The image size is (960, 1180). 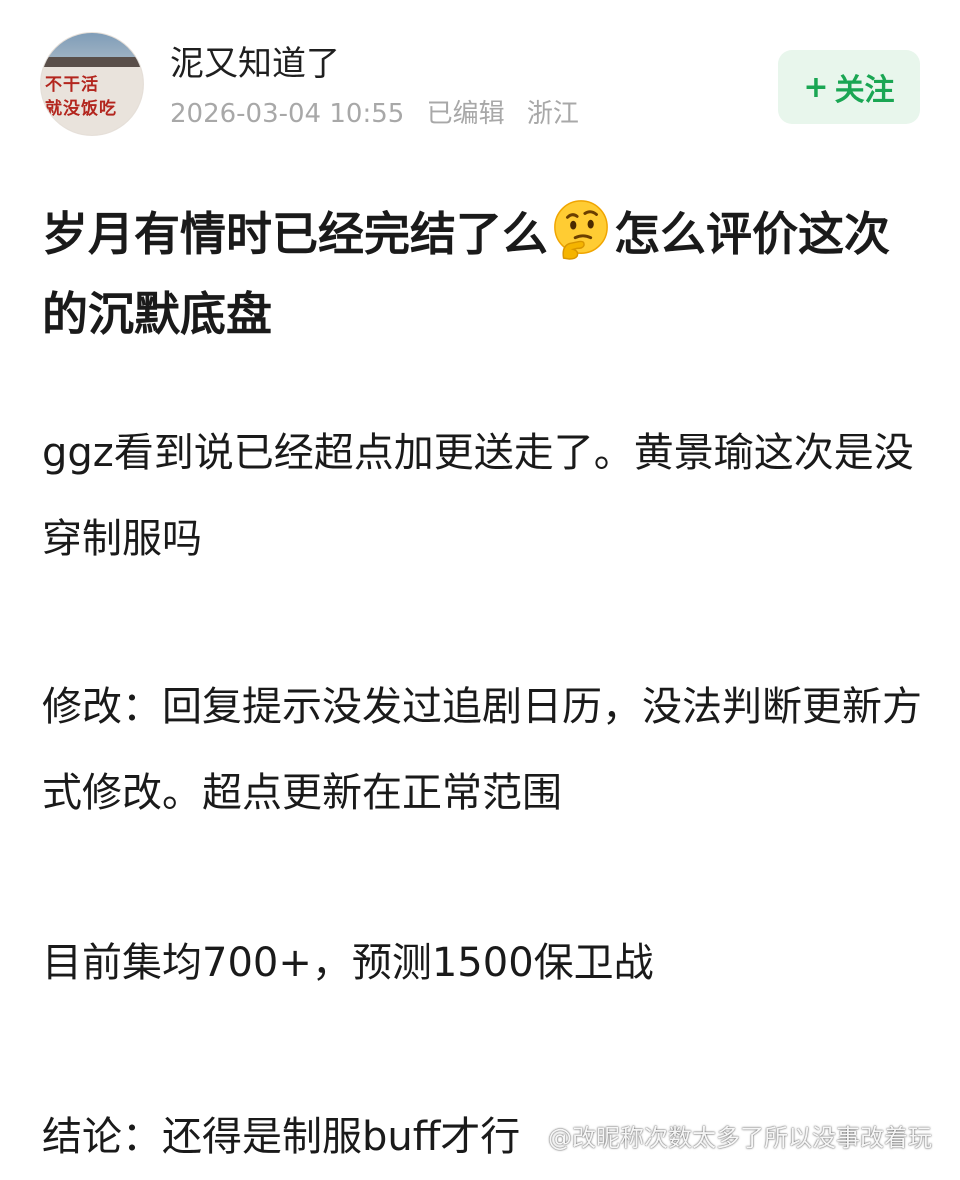 What do you see at coordinates (816, 87) in the screenshot?
I see `plus-icon: +` at bounding box center [816, 87].